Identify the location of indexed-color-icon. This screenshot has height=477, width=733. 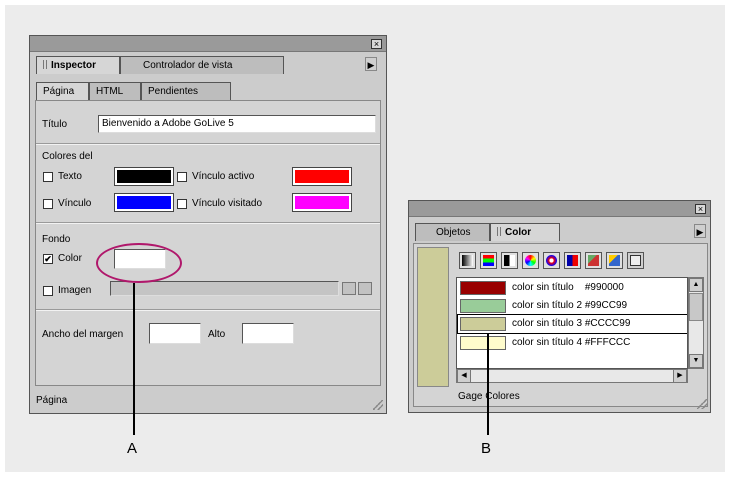
(572, 260).